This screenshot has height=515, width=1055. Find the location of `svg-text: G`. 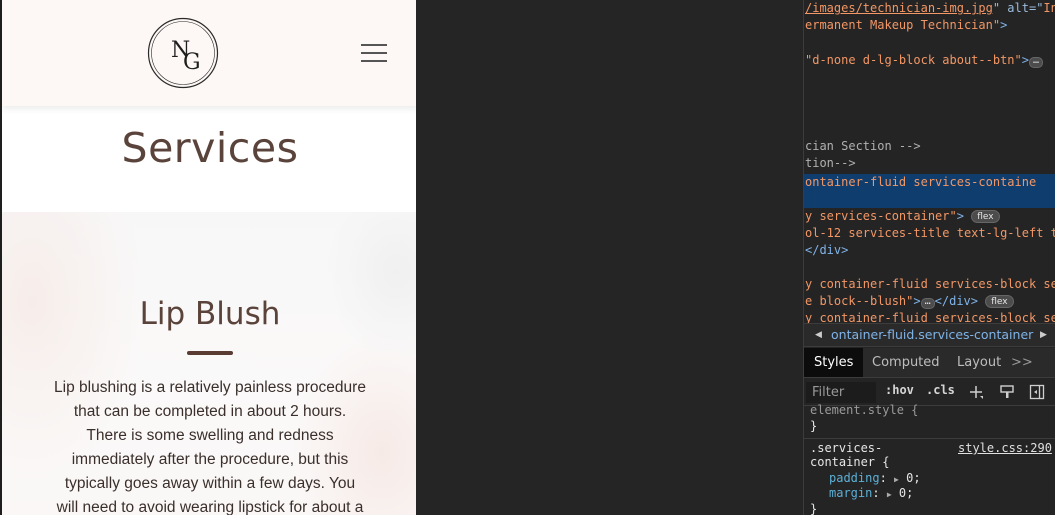

svg-text: G is located at coordinates (192, 62).